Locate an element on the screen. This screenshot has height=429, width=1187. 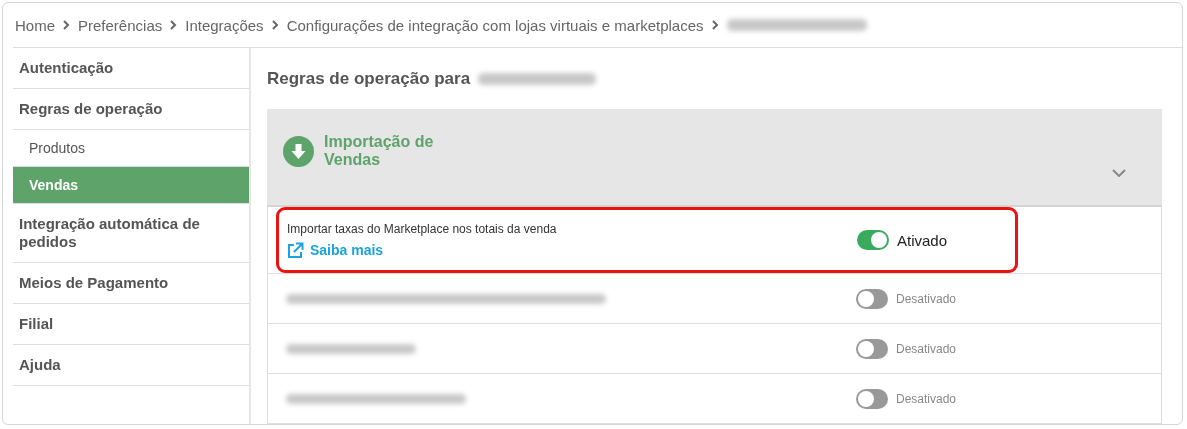
sidebar-item: Autenticação is located at coordinates (131, 68).